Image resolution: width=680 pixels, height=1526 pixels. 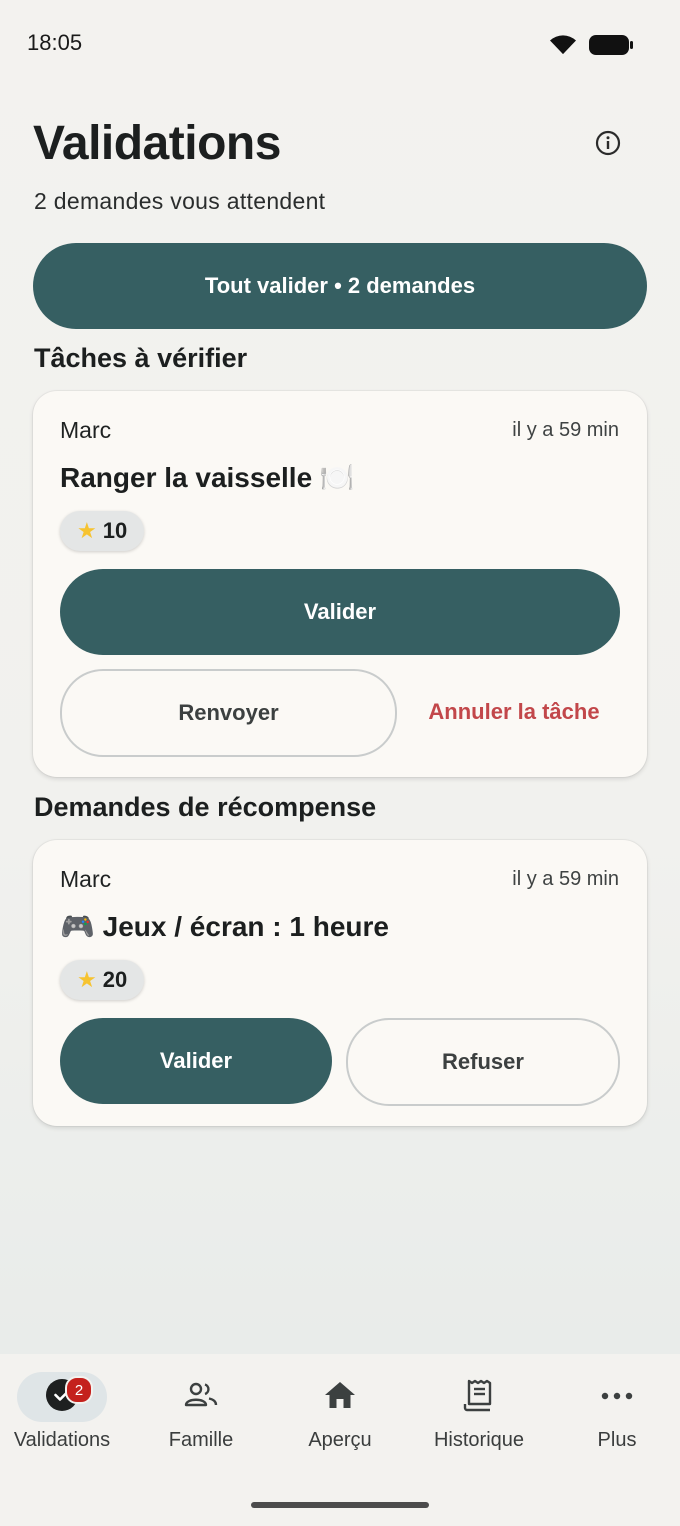 I want to click on info-button, so click(x=608, y=145).